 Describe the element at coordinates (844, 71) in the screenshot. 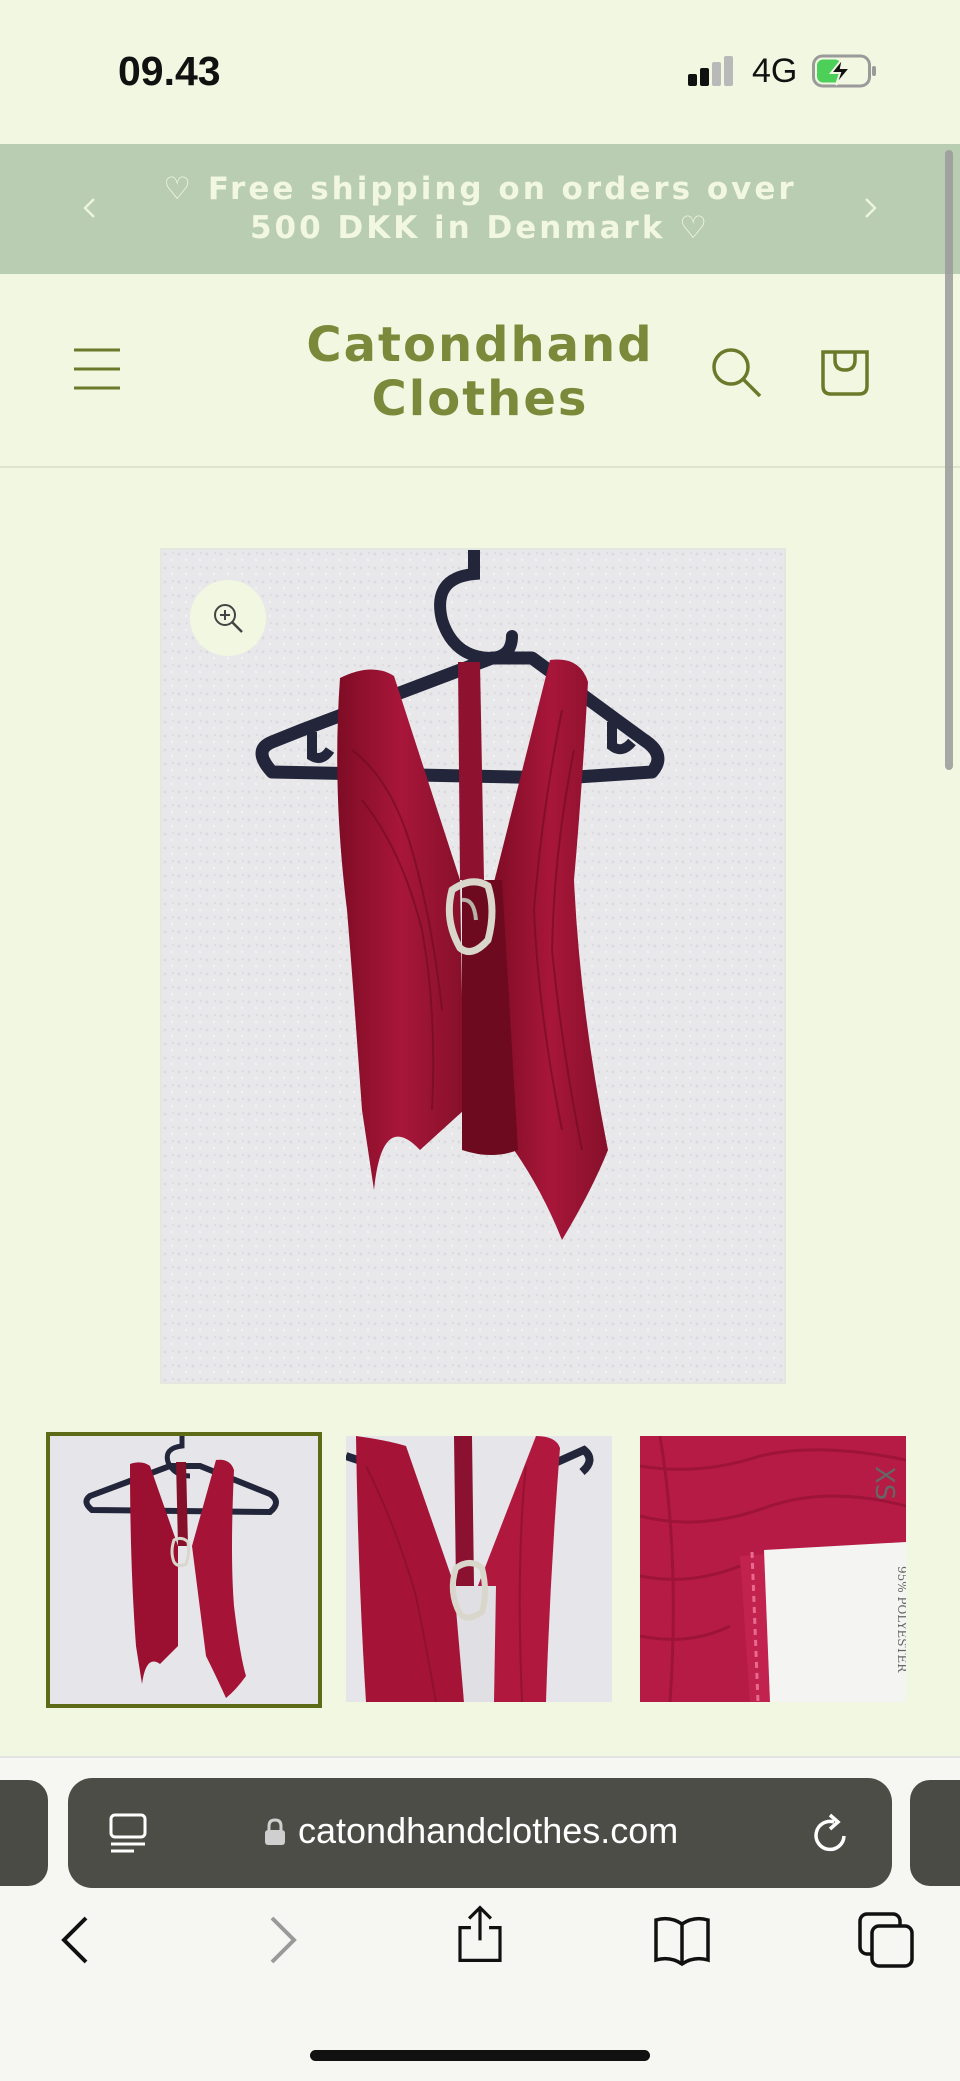

I see `battery-charging-icon` at that location.